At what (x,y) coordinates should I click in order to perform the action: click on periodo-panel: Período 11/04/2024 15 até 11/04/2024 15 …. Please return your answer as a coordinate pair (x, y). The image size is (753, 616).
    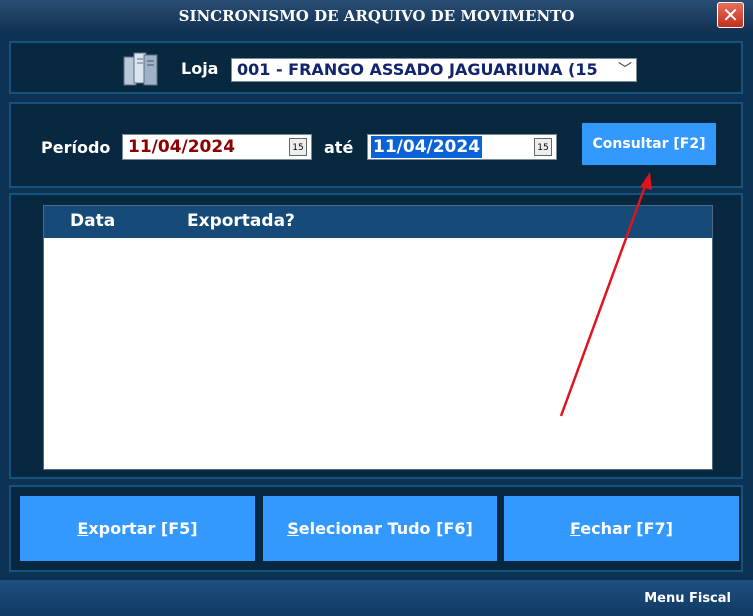
    Looking at the image, I should click on (376, 145).